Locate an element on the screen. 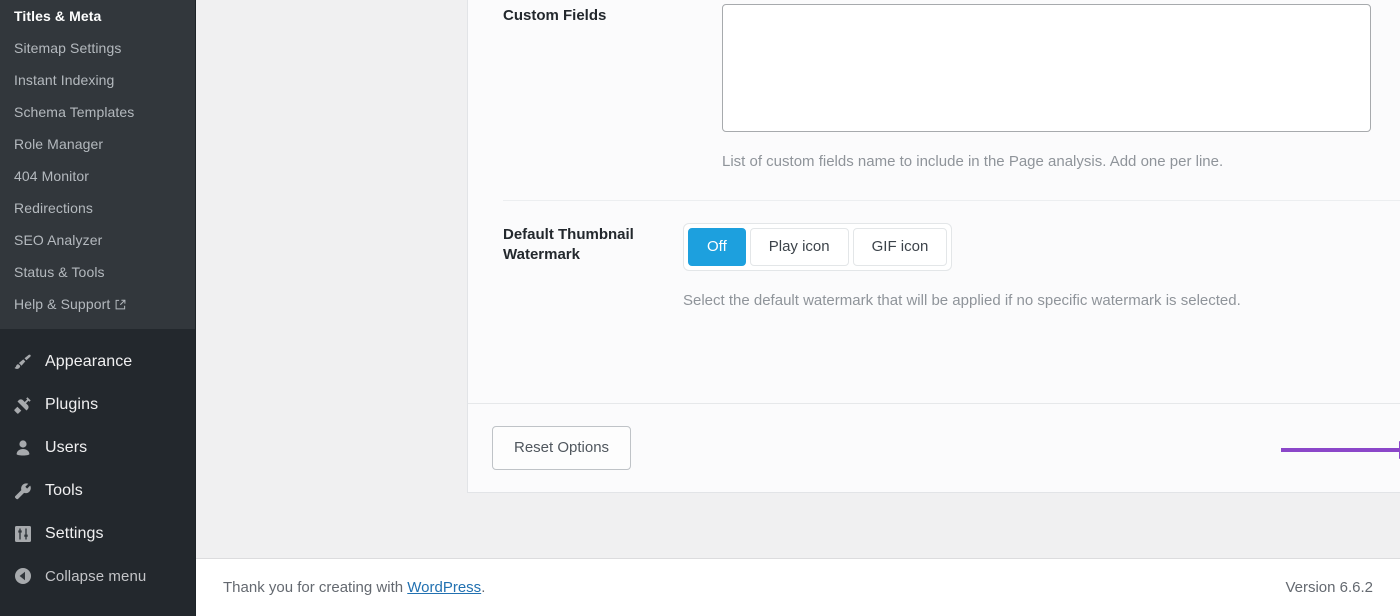 This screenshot has height=616, width=1400. submenu-item-seo-analyzer: SEO Analyzer is located at coordinates (98, 240).